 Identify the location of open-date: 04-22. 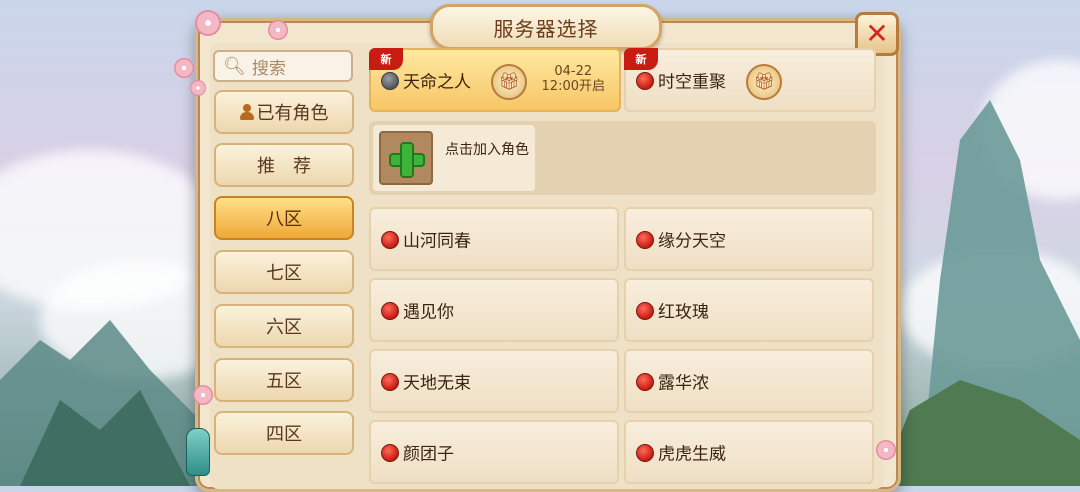
(573, 71).